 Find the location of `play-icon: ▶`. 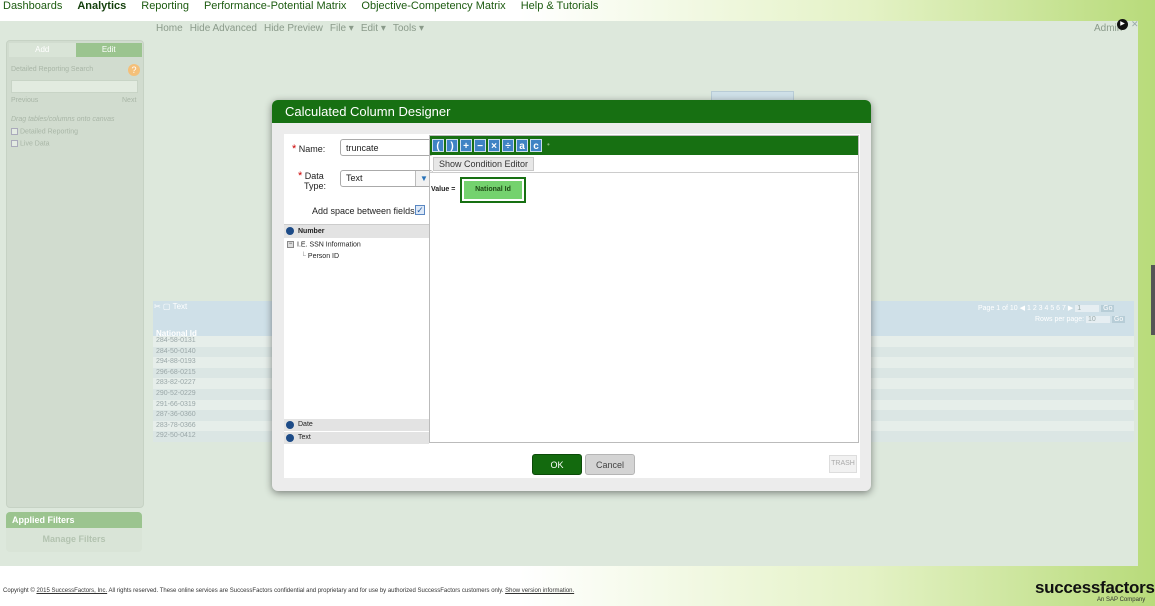

play-icon: ▶ is located at coordinates (1122, 24).